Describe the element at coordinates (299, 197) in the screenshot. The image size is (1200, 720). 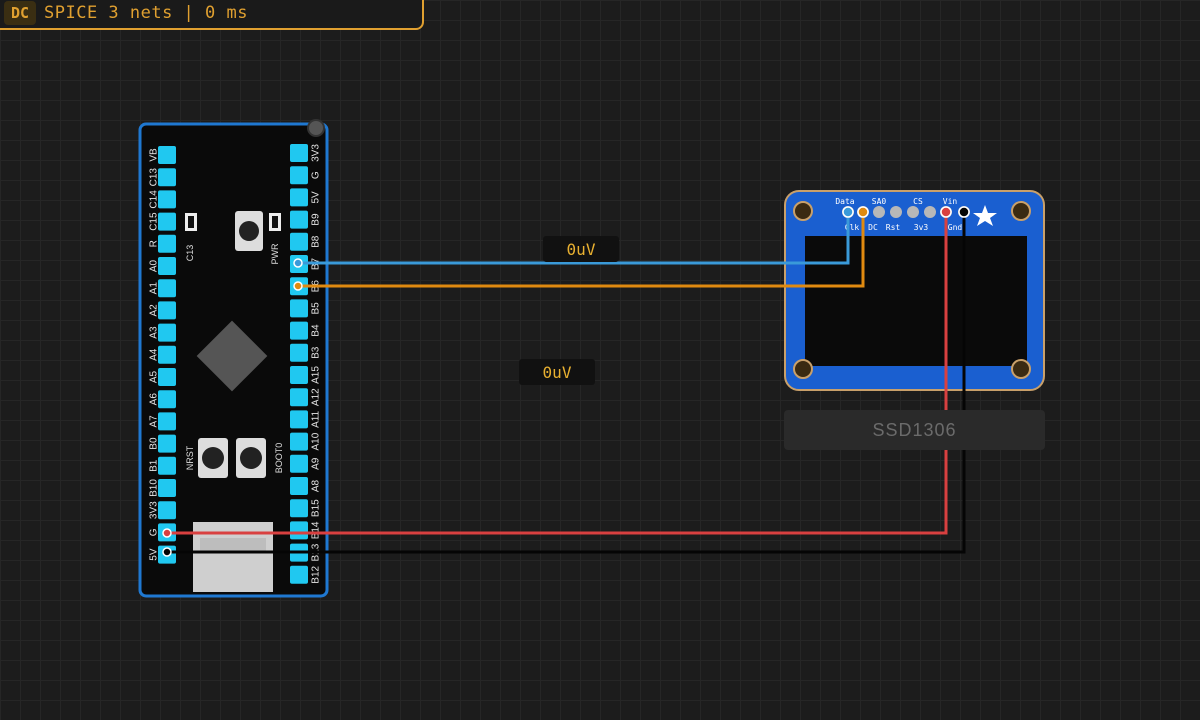
I see `mcu-pin-5v` at that location.